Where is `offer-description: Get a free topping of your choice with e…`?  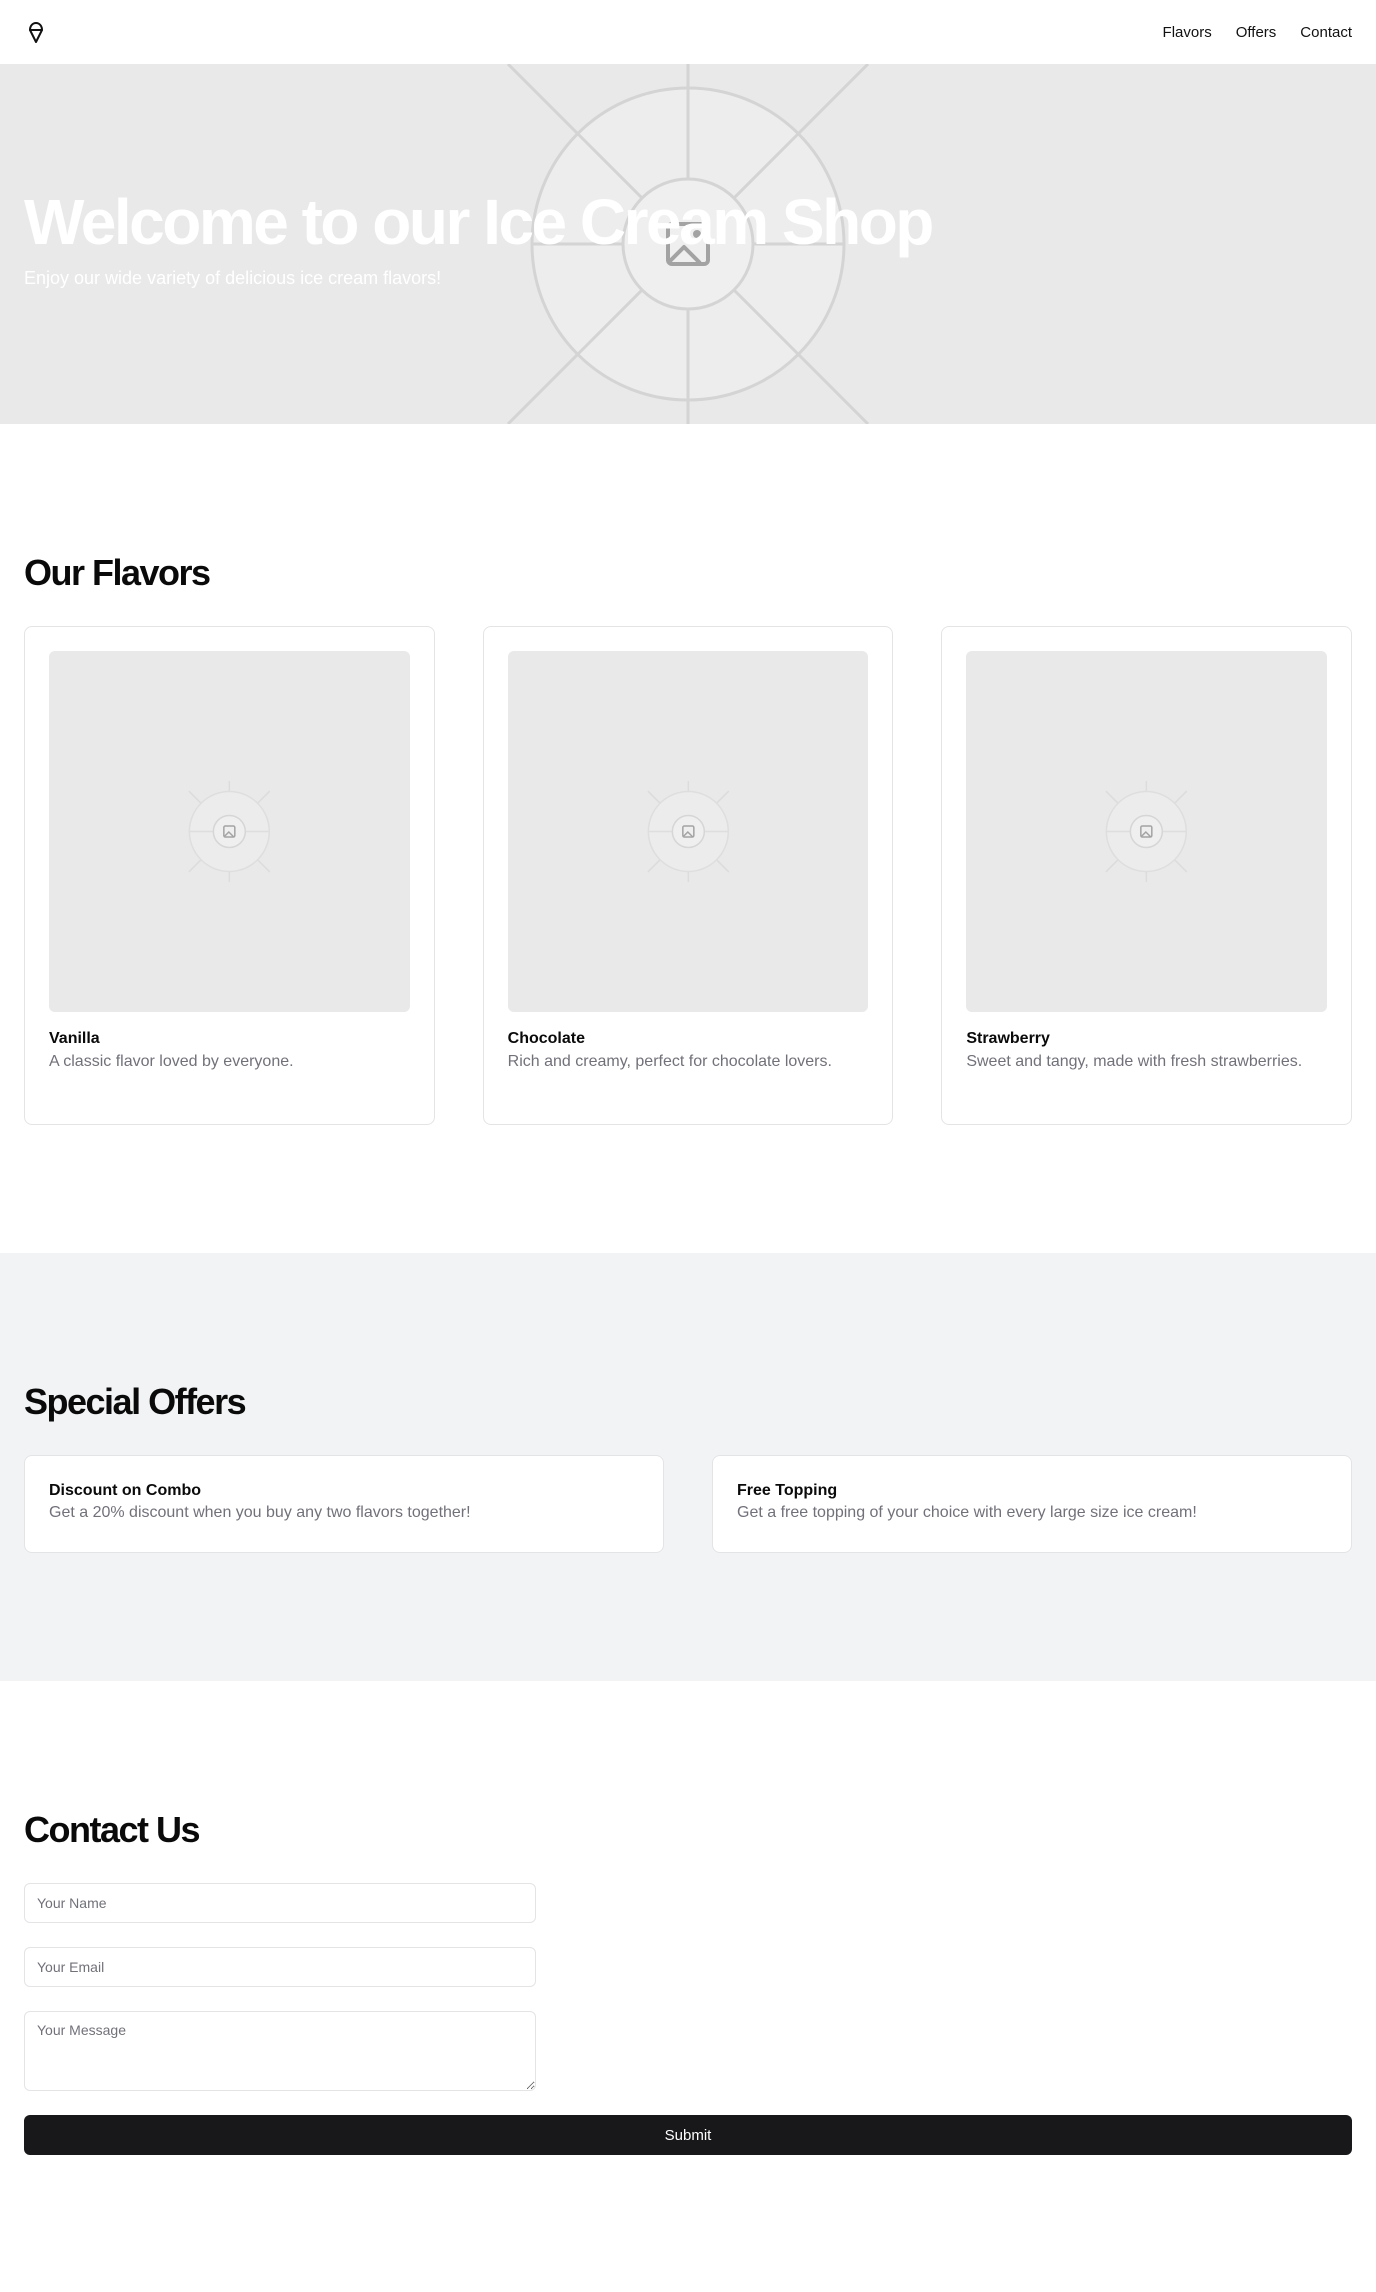
offer-description: Get a free topping of your choice with e… is located at coordinates (967, 1512).